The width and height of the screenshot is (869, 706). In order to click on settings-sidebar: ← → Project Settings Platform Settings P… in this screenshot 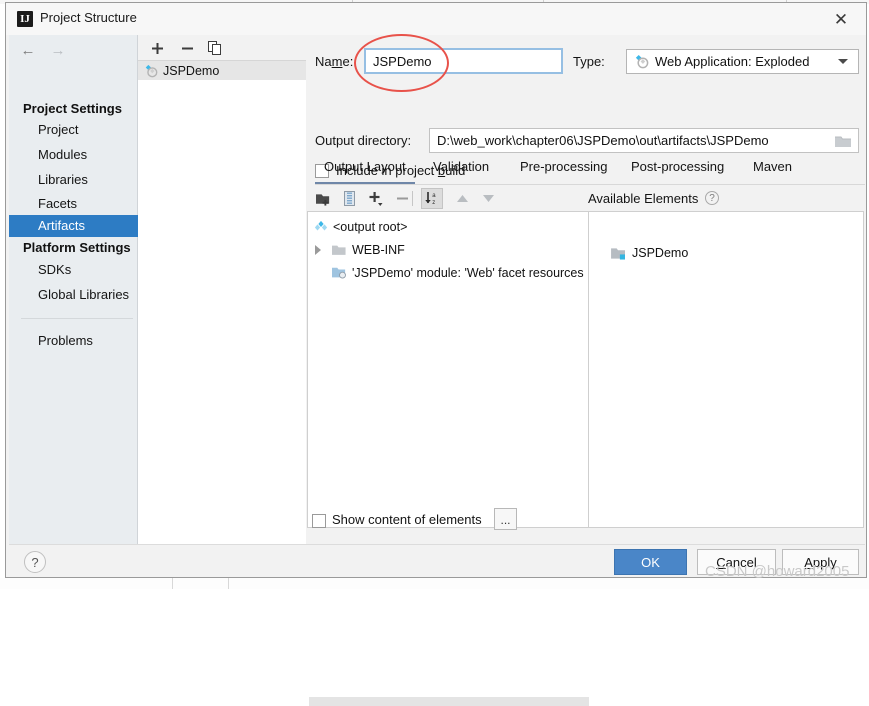, I will do `click(73, 289)`.